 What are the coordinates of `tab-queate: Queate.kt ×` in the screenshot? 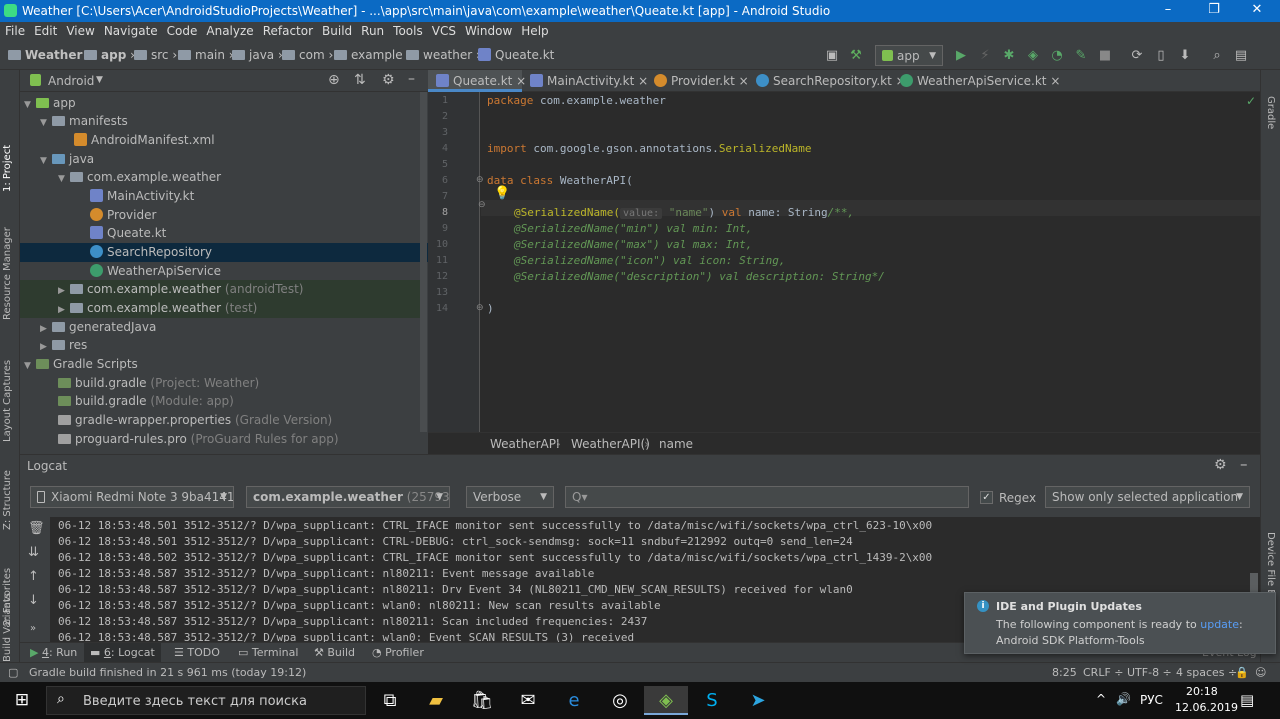 It's located at (477, 81).